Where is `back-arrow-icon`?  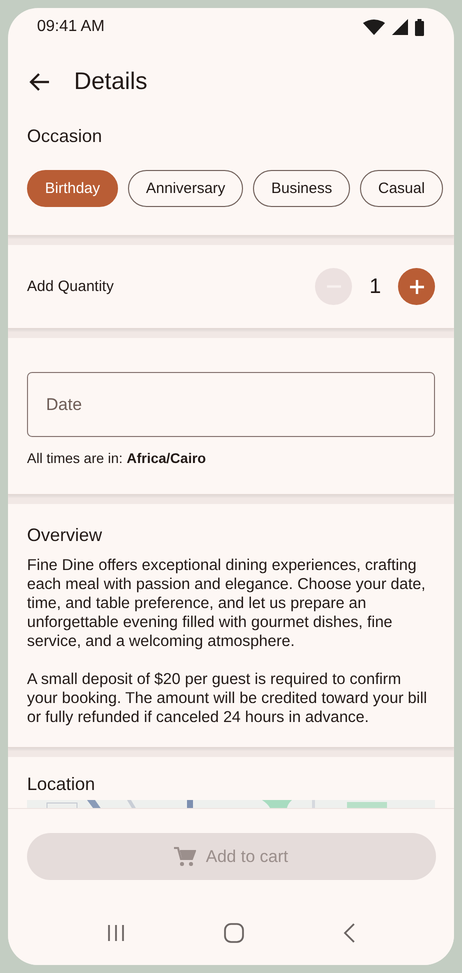 back-arrow-icon is located at coordinates (39, 82).